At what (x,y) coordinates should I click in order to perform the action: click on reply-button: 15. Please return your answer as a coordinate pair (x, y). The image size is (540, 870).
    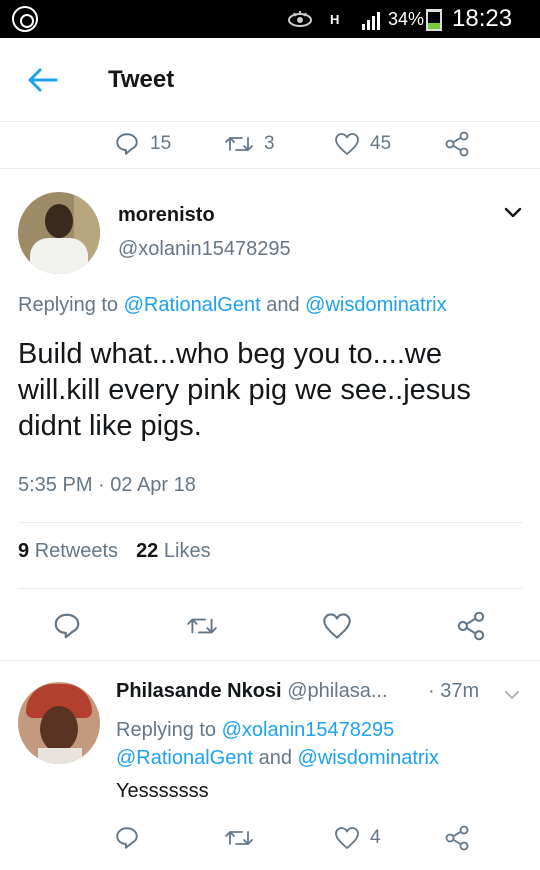
    Looking at the image, I should click on (142, 144).